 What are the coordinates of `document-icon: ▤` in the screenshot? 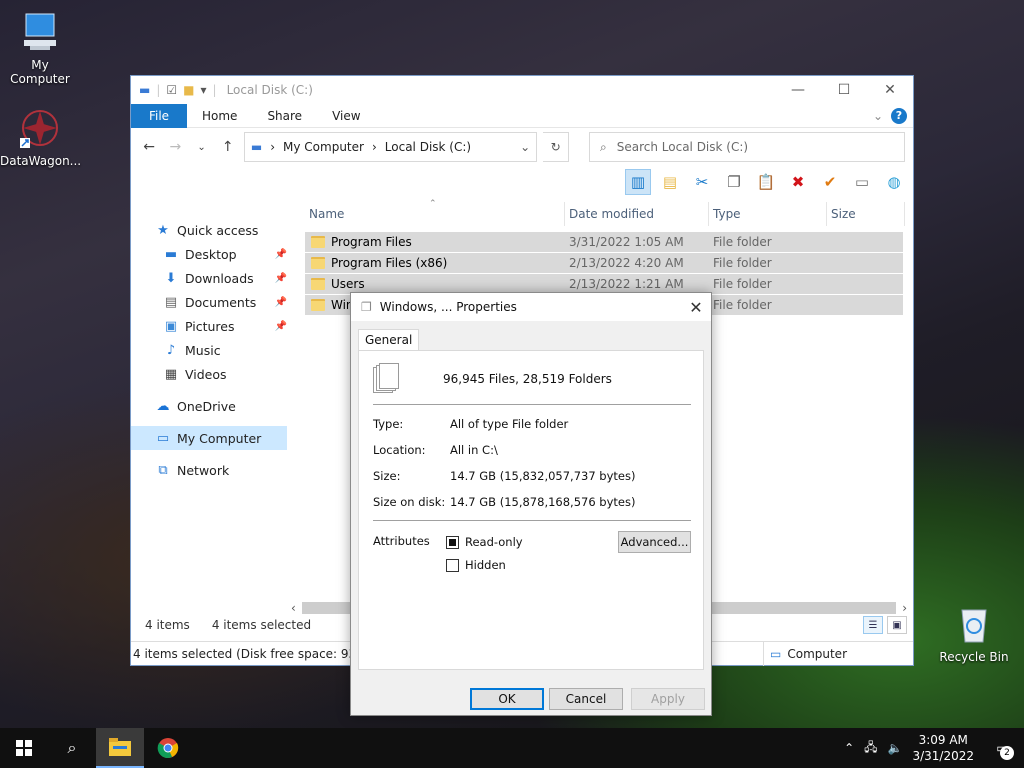 It's located at (171, 302).